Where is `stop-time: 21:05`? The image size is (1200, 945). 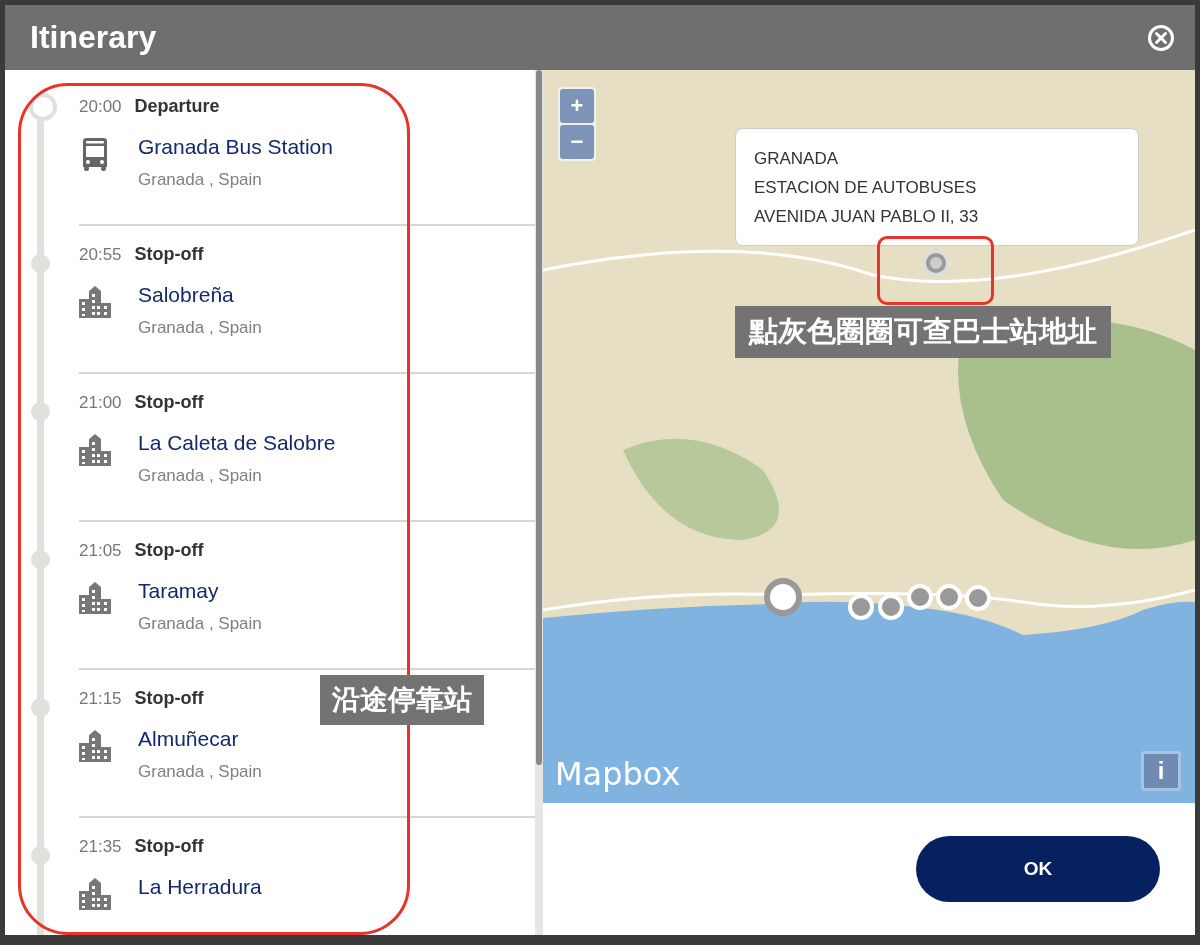 stop-time: 21:05 is located at coordinates (100, 551).